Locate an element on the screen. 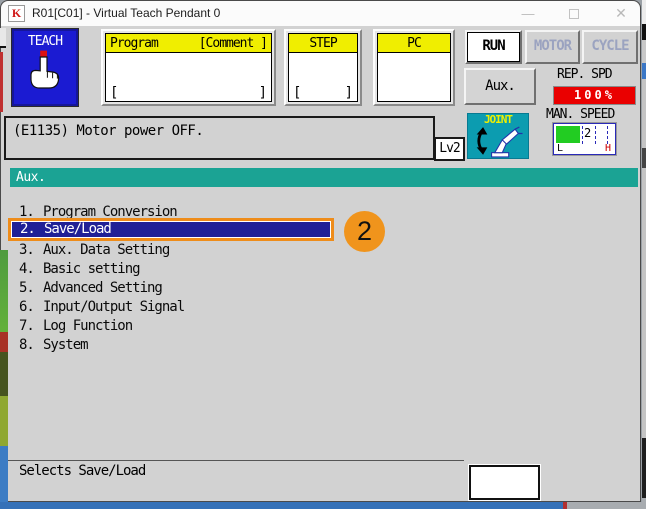 This screenshot has height=509, width=646. aux-button: Aux. is located at coordinates (500, 86).